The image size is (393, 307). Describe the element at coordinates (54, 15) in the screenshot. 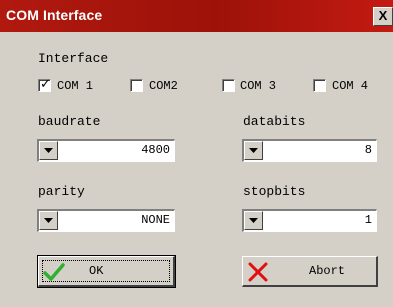

I see `window-title: COM Interface` at that location.